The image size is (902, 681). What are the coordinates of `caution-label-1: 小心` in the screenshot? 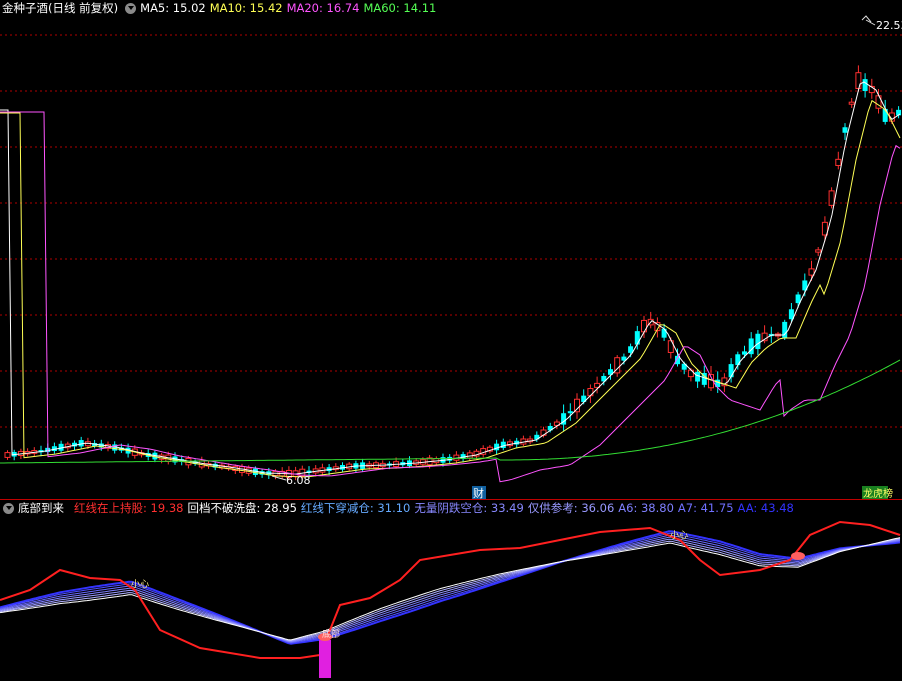 It's located at (140, 584).